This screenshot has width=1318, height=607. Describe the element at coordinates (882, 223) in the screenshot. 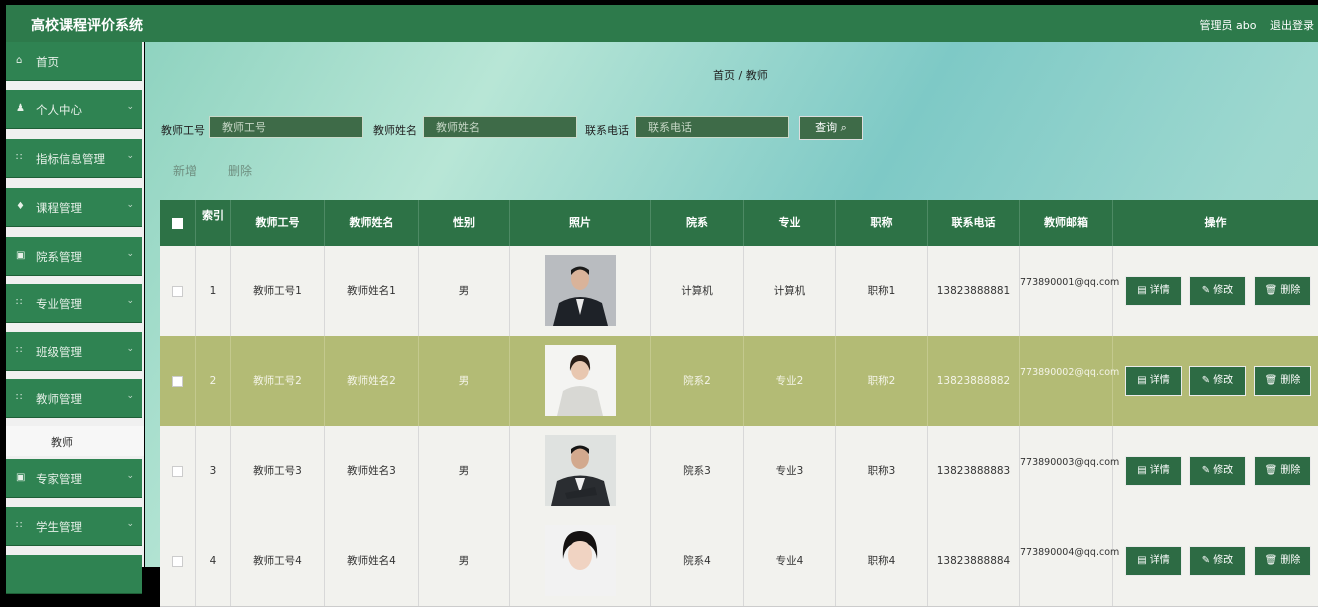

I see `col-title: 职称` at that location.